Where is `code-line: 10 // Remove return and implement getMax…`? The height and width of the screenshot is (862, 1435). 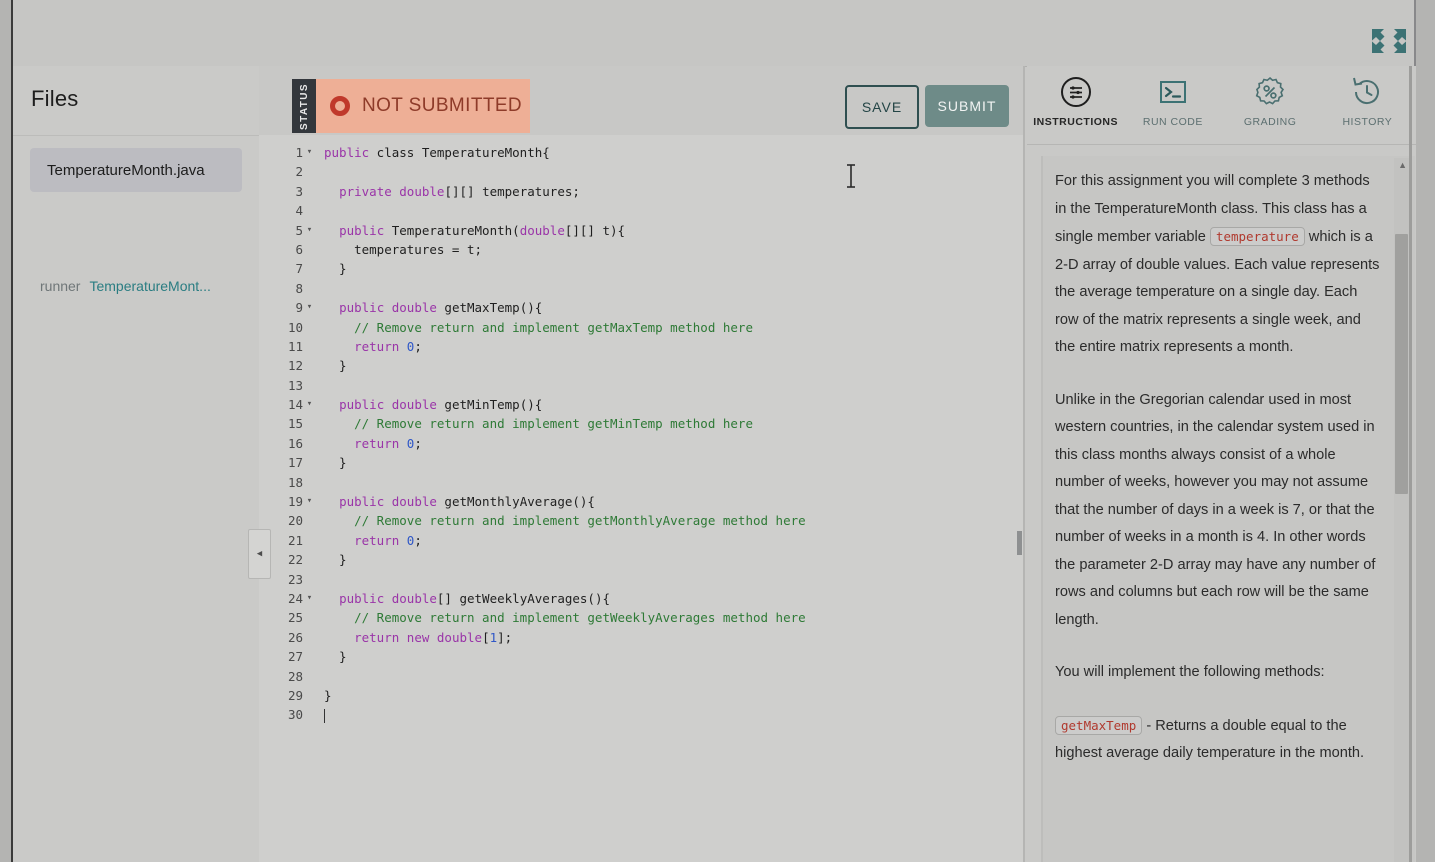
code-line: 10 // Remove return and implement getMax… is located at coordinates (648, 327).